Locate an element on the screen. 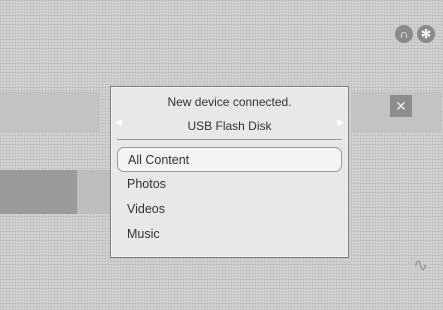 The height and width of the screenshot is (310, 443). decorative-squiggle-icon: ∿ is located at coordinates (421, 265).